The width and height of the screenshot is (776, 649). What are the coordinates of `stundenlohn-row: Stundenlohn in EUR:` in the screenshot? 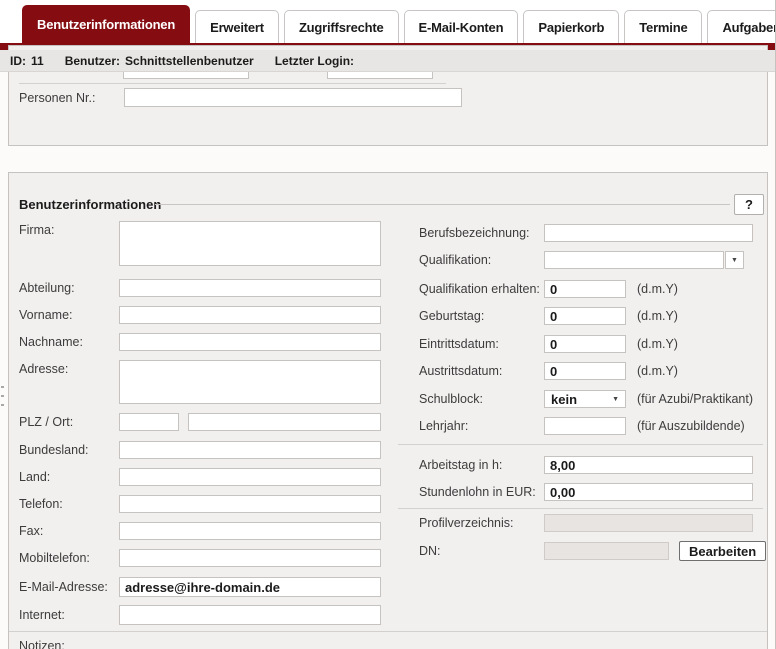 It's located at (586, 492).